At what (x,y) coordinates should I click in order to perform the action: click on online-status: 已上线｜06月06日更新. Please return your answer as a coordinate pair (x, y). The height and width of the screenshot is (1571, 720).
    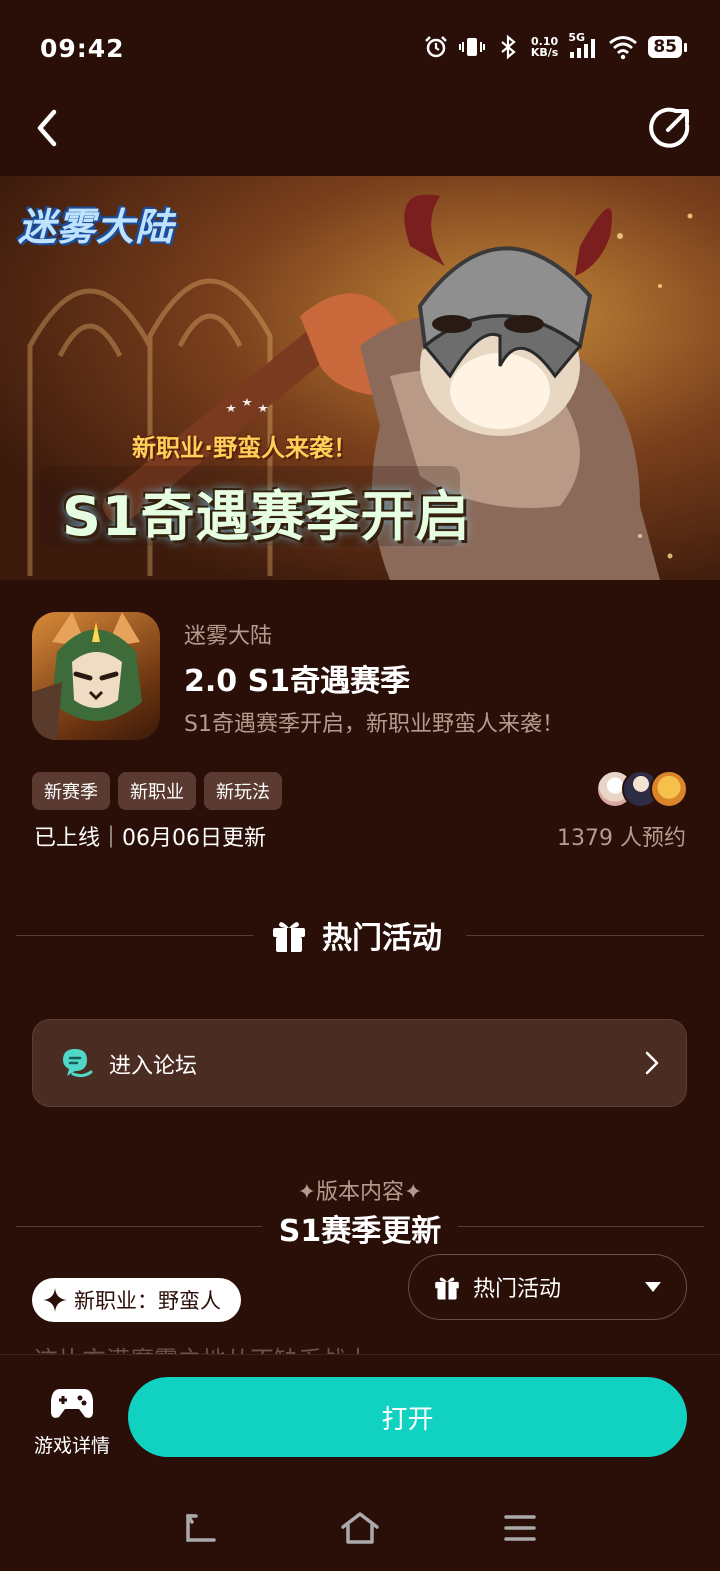
    Looking at the image, I should click on (150, 838).